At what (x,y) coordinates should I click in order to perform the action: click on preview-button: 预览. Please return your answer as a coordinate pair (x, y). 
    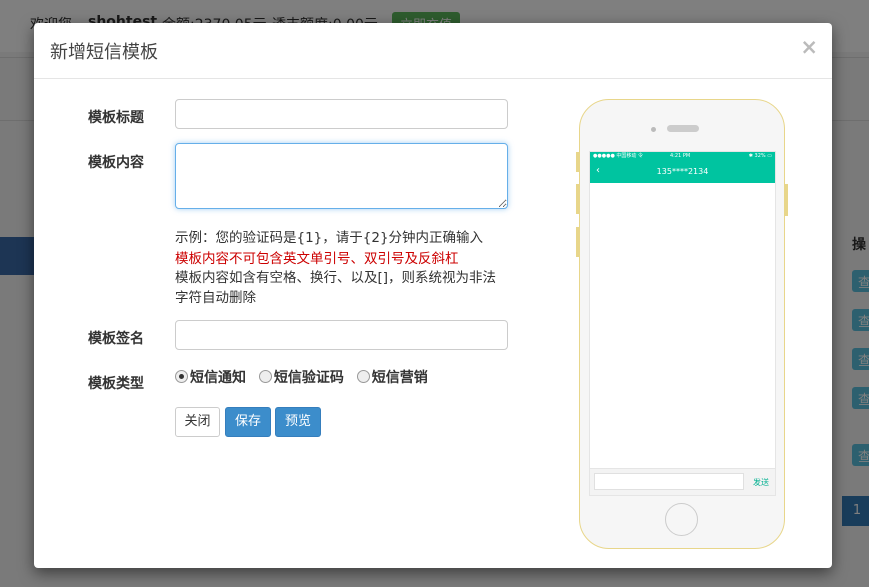
    Looking at the image, I should click on (298, 422).